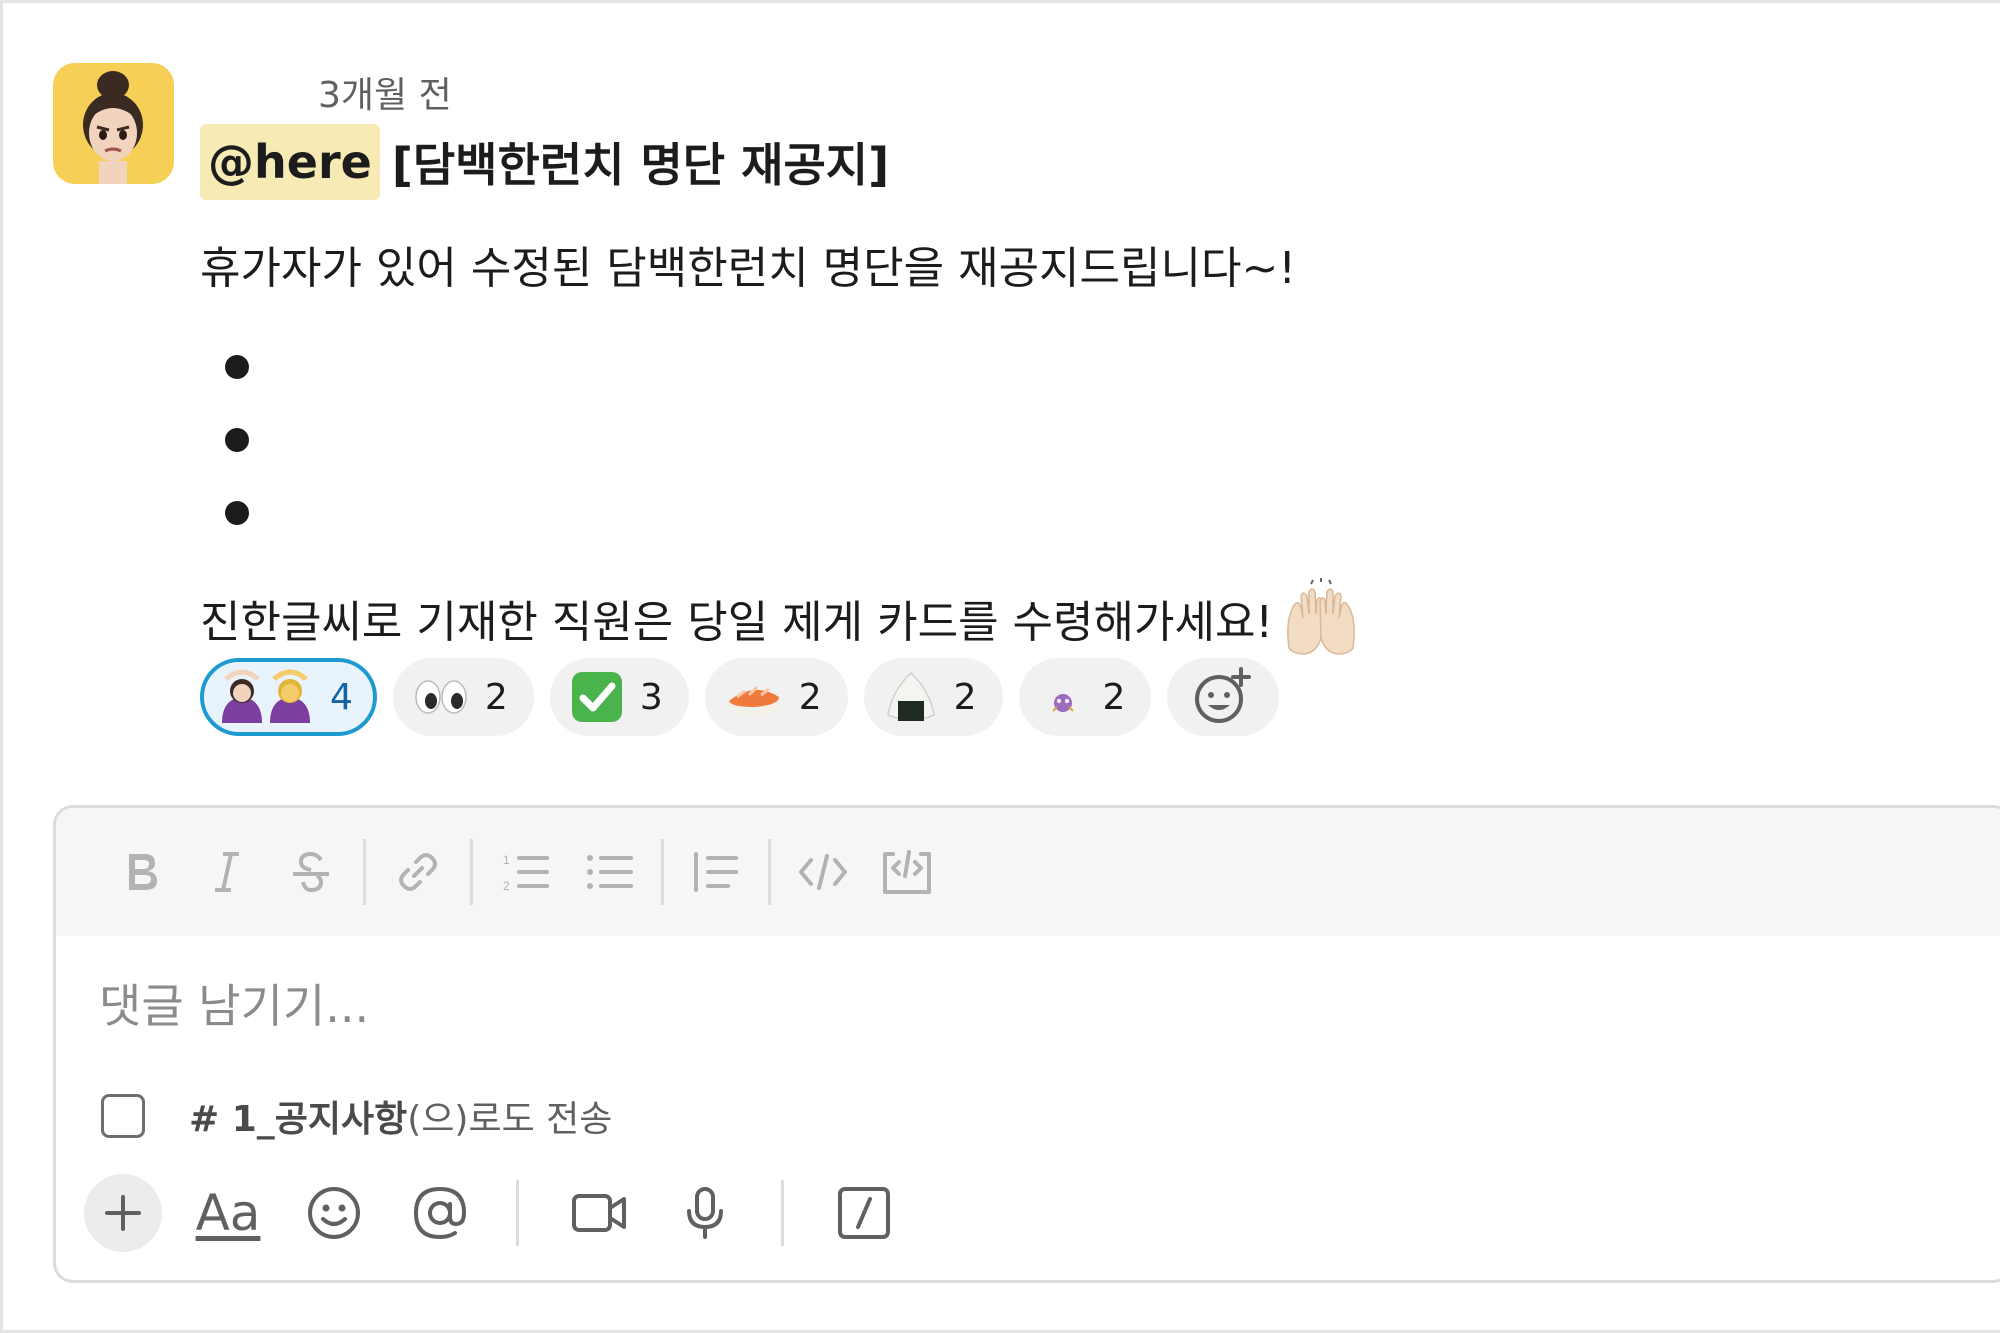 The width and height of the screenshot is (2000, 1333). I want to click on code-block-button, so click(907, 872).